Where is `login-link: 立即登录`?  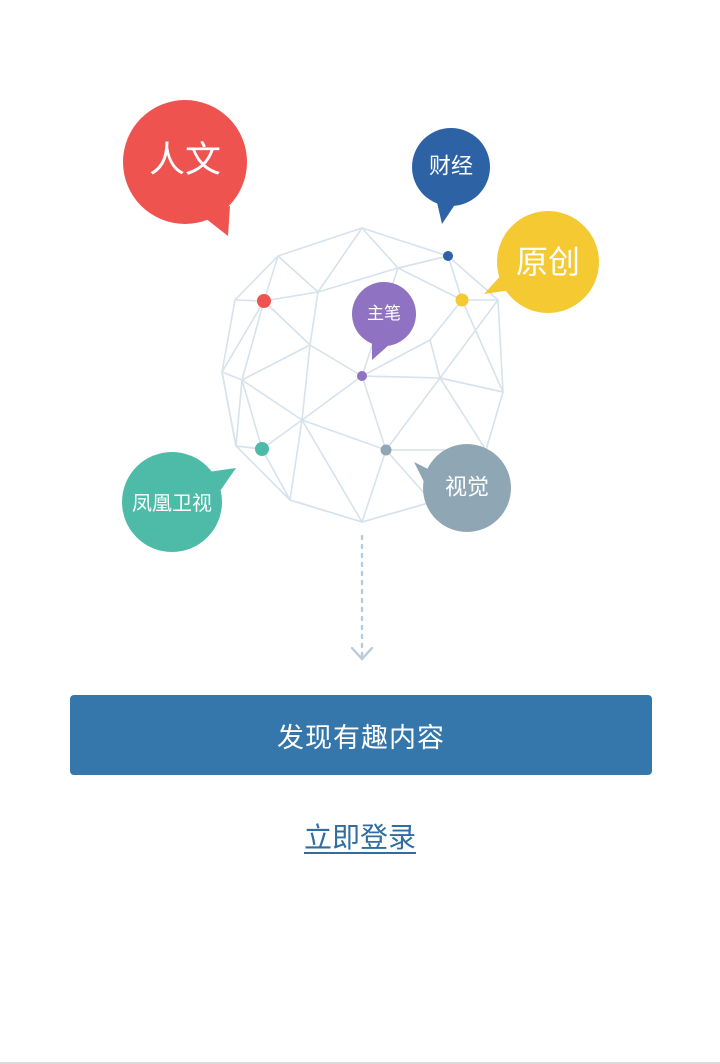
login-link: 立即登录 is located at coordinates (360, 836).